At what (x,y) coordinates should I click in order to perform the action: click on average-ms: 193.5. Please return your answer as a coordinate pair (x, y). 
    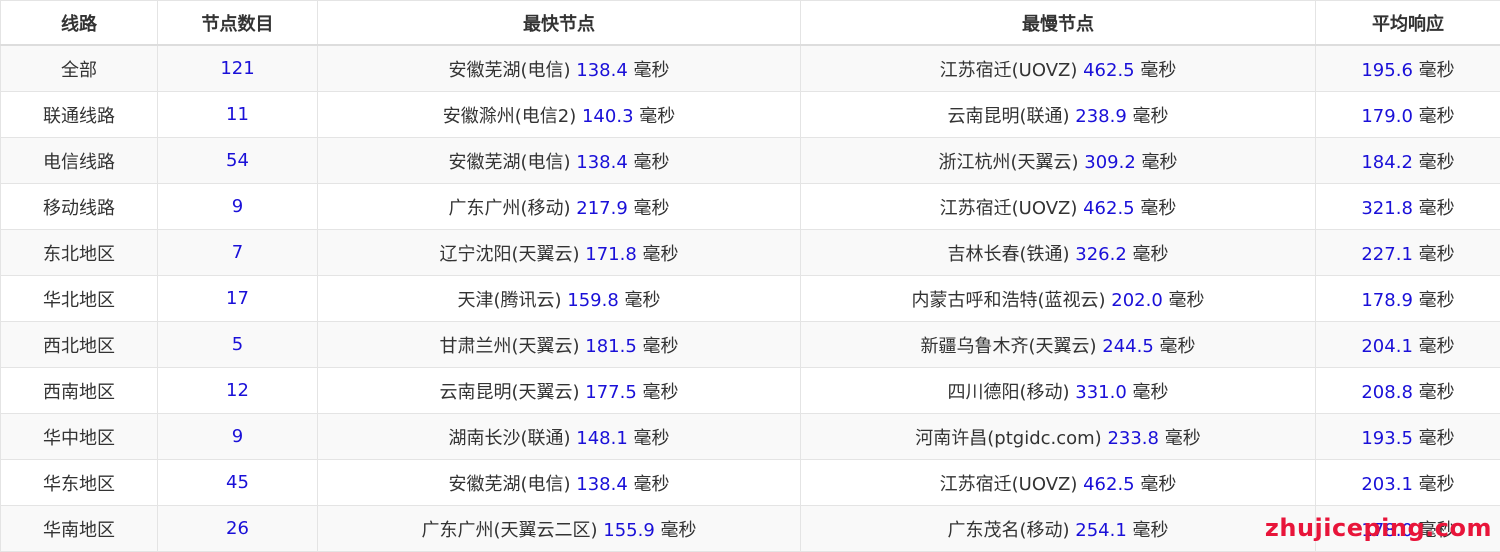
    Looking at the image, I should click on (1387, 438).